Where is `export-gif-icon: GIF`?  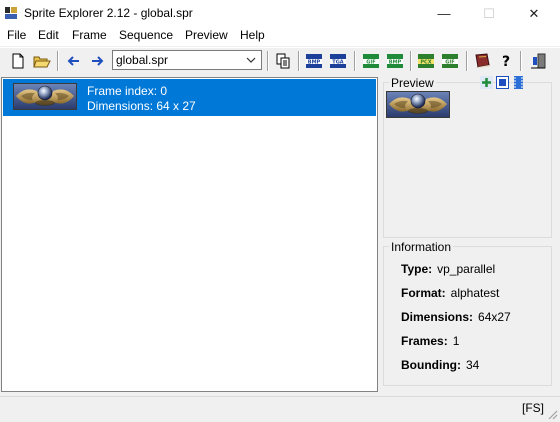 export-gif-icon: GIF is located at coordinates (450, 61).